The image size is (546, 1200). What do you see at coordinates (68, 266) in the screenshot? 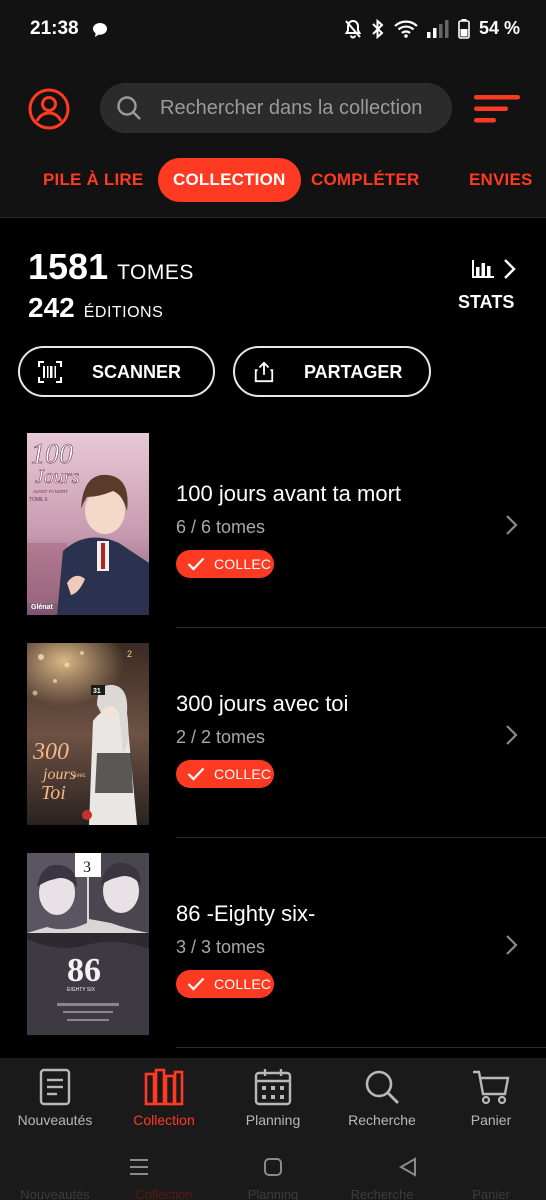
I see `tomes-count-value: 1581` at bounding box center [68, 266].